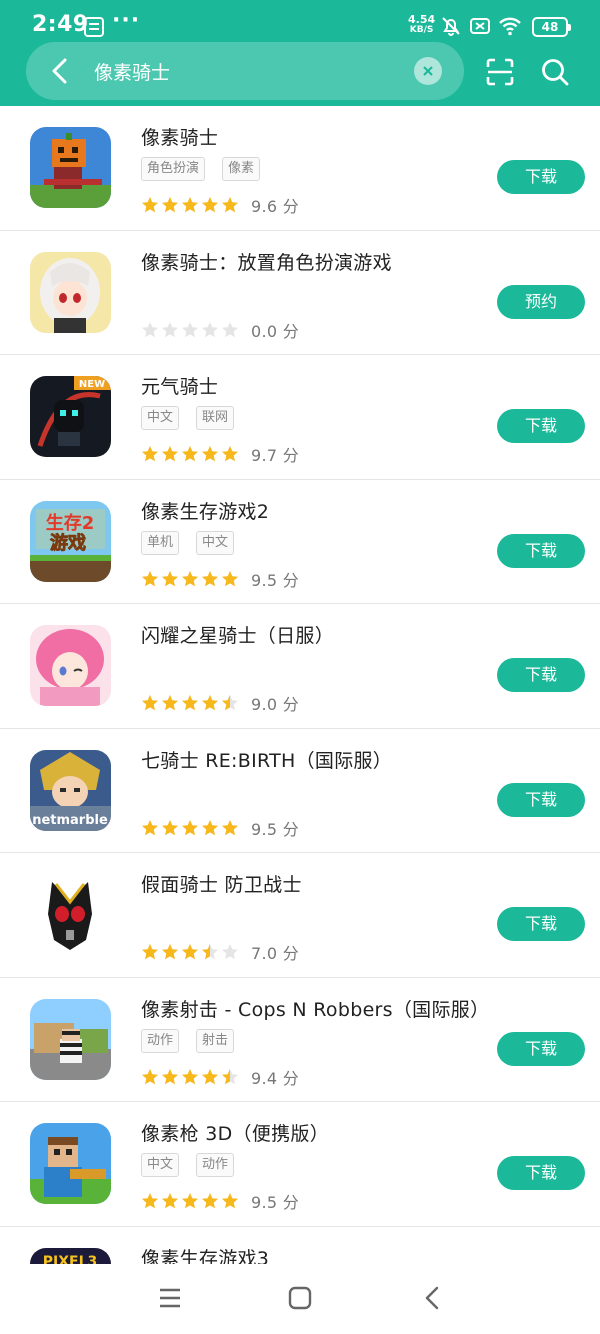  What do you see at coordinates (132, 71) in the screenshot?
I see `search-input: 像素骑士` at bounding box center [132, 71].